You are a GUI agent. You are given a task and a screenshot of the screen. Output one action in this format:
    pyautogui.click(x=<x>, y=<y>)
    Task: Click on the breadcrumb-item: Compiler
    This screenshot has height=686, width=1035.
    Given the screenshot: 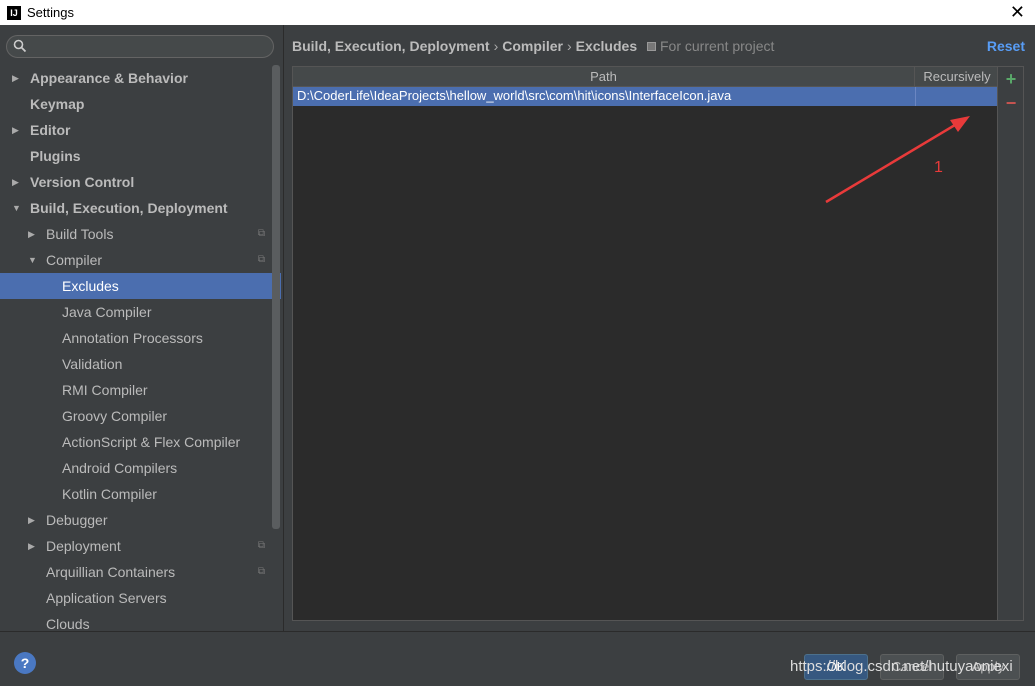 What is the action you would take?
    pyautogui.click(x=532, y=46)
    